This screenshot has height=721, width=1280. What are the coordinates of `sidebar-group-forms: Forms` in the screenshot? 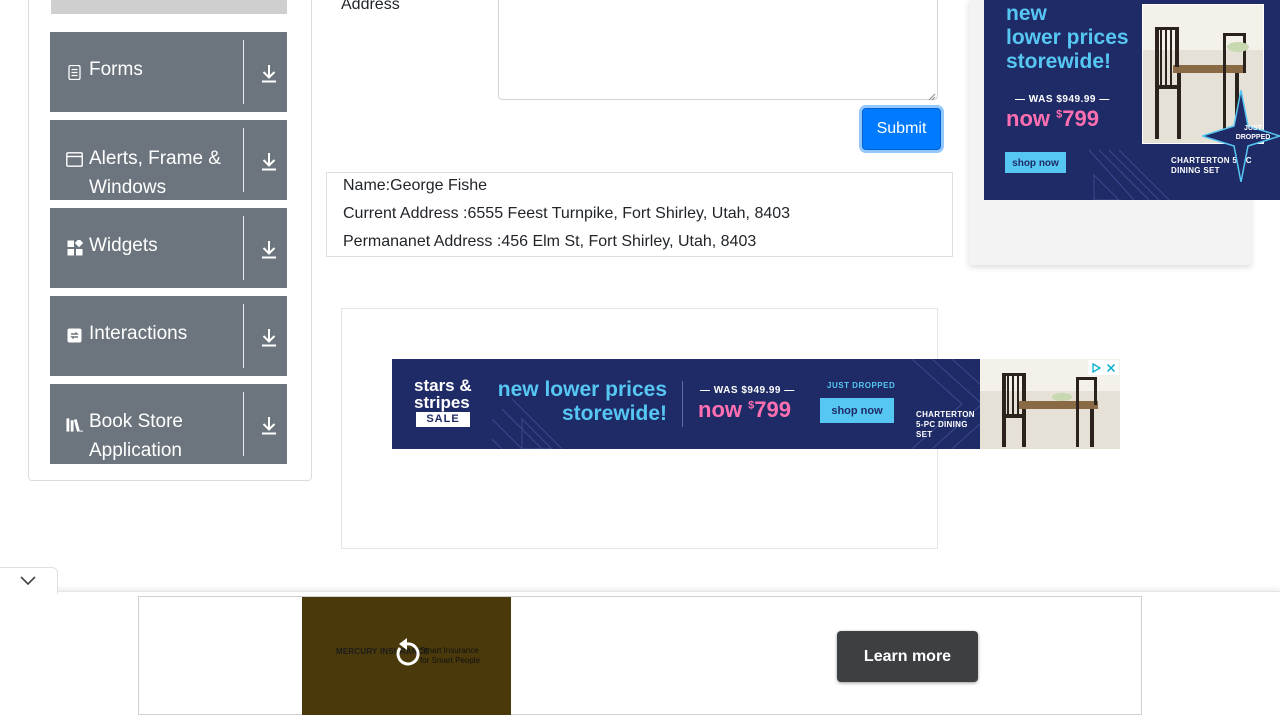 It's located at (168, 72).